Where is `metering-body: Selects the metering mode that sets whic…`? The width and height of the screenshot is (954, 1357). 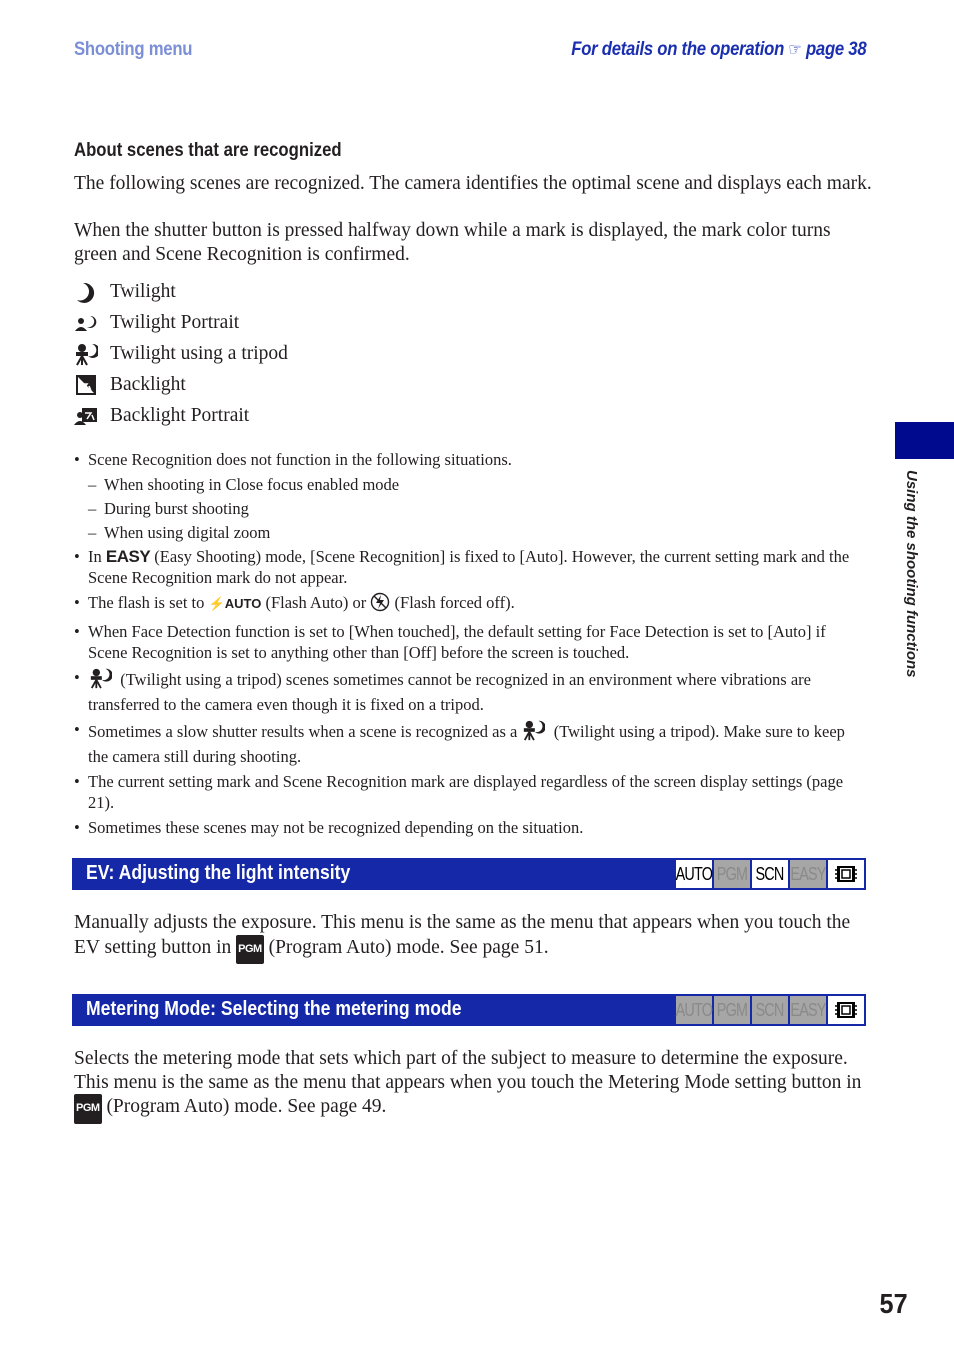
metering-body: Selects the metering mode that sets whic… is located at coordinates (474, 1085).